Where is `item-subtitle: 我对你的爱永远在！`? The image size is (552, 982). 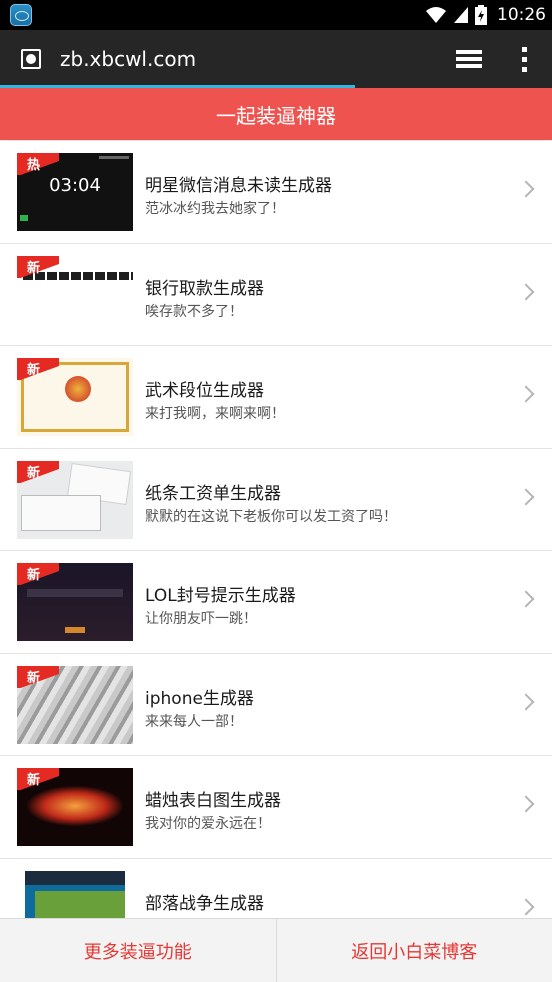 item-subtitle: 我对你的爱永远在！ is located at coordinates (208, 824).